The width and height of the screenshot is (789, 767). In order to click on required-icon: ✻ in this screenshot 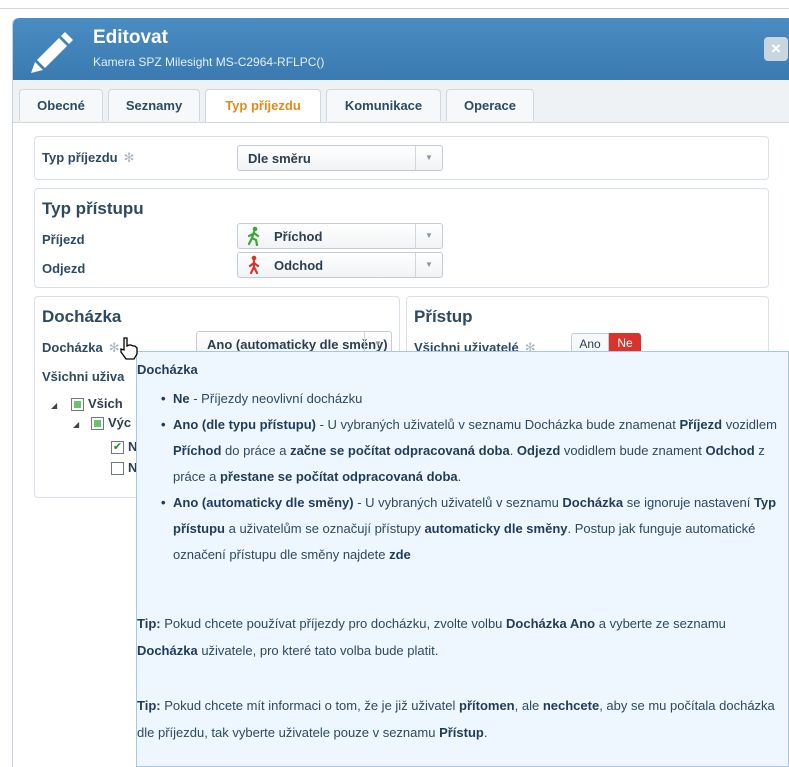, I will do `click(129, 157)`.